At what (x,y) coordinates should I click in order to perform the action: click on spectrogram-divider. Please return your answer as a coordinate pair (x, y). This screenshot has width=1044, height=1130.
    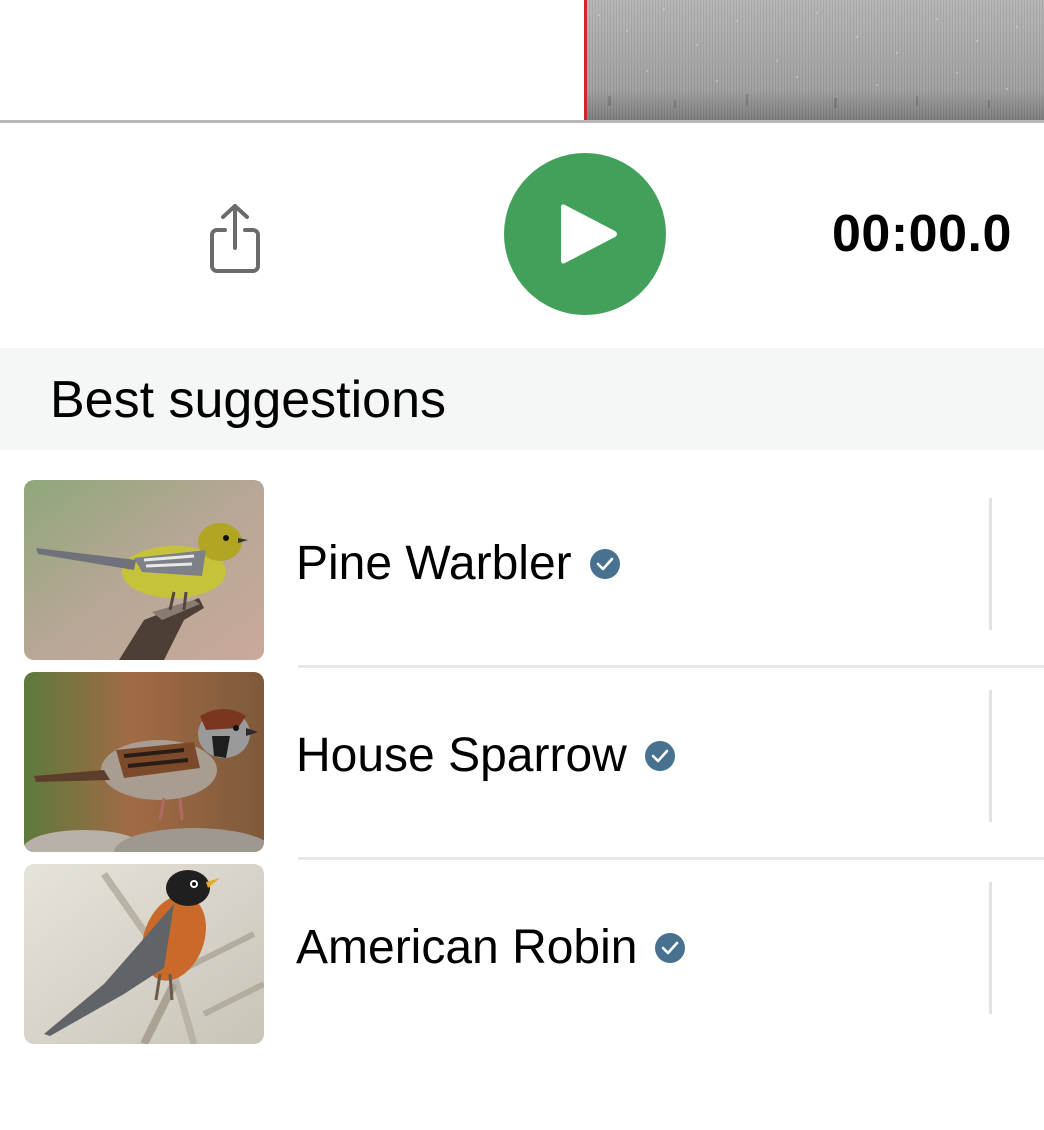
    Looking at the image, I should click on (522, 121).